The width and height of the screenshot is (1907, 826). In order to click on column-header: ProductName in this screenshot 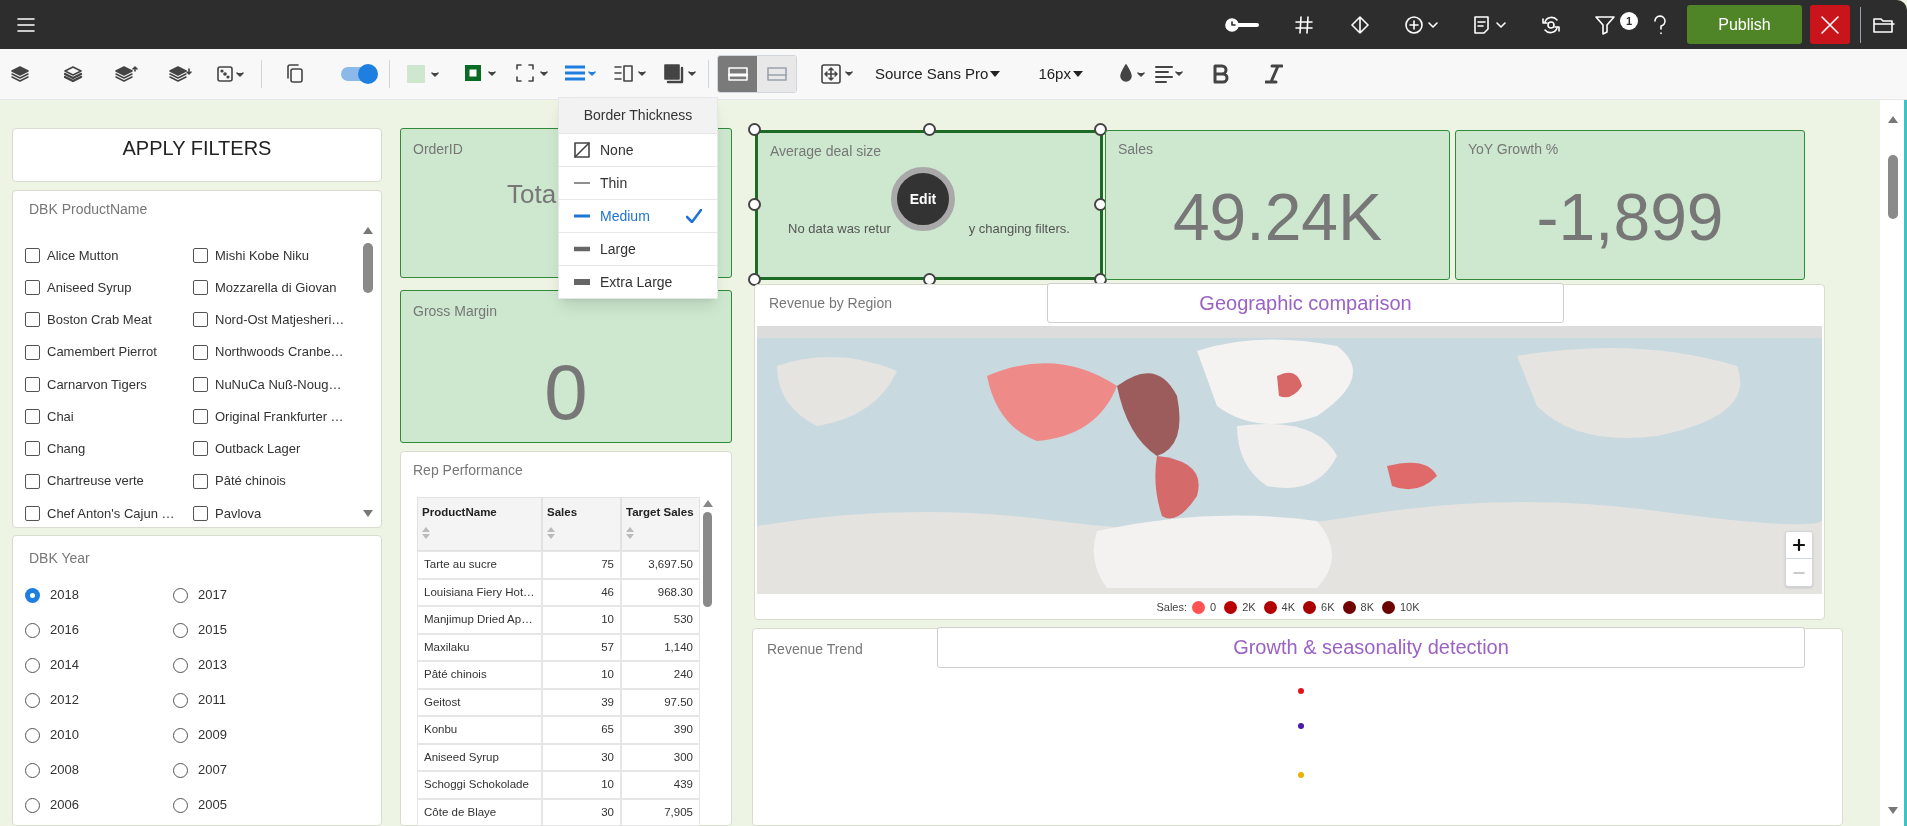, I will do `click(479, 524)`.